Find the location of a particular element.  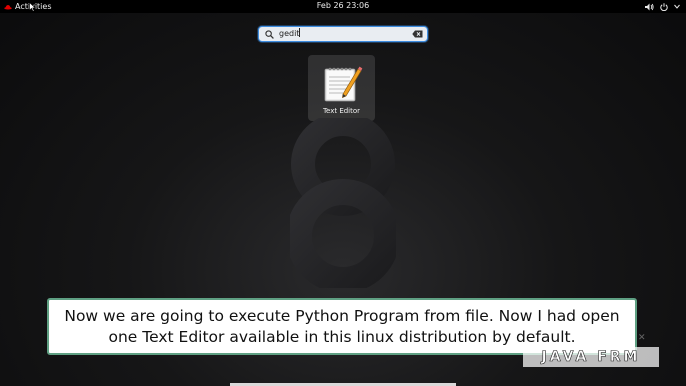

text-editor-icon is located at coordinates (343, 84).